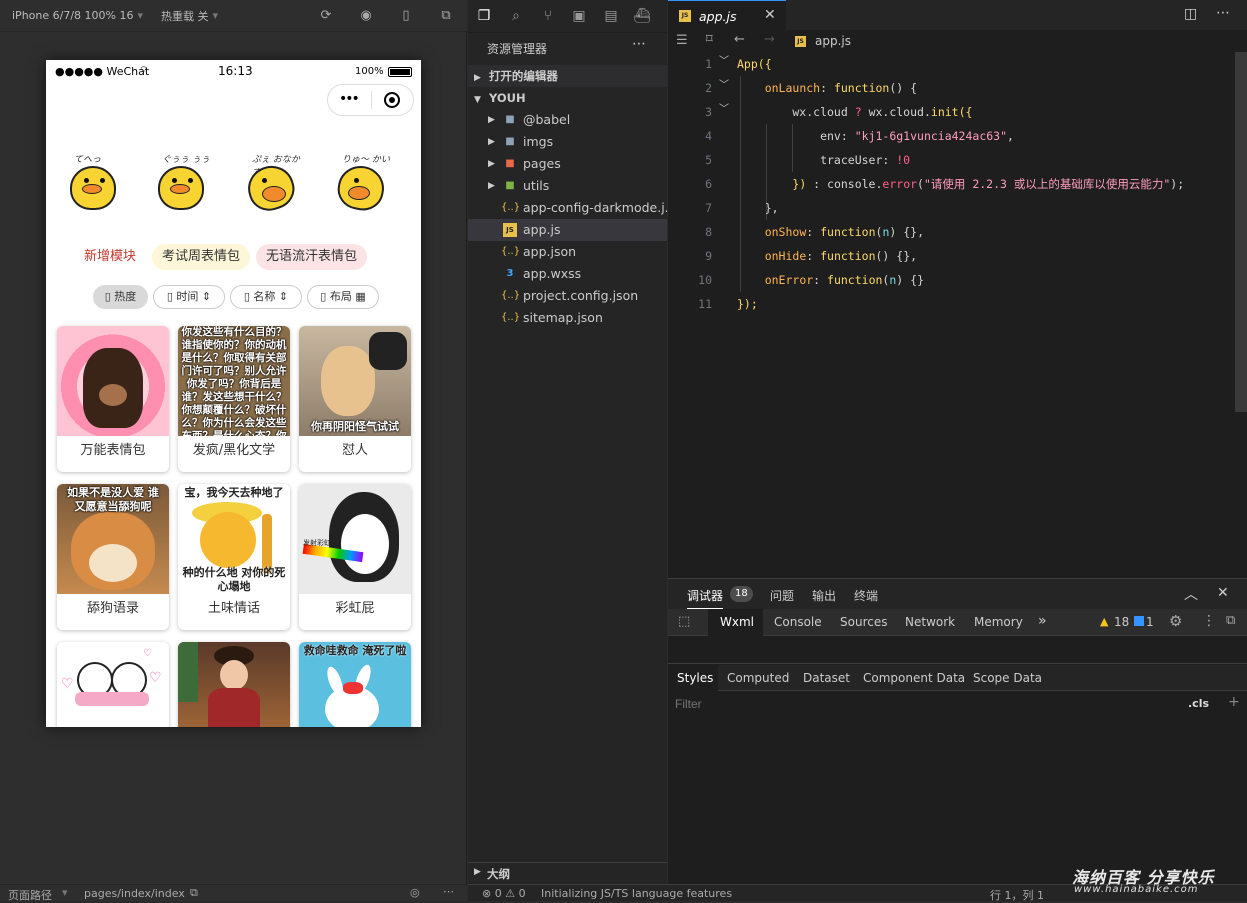  Describe the element at coordinates (705, 598) in the screenshot. I see `tab-debugger: 调试器` at that location.